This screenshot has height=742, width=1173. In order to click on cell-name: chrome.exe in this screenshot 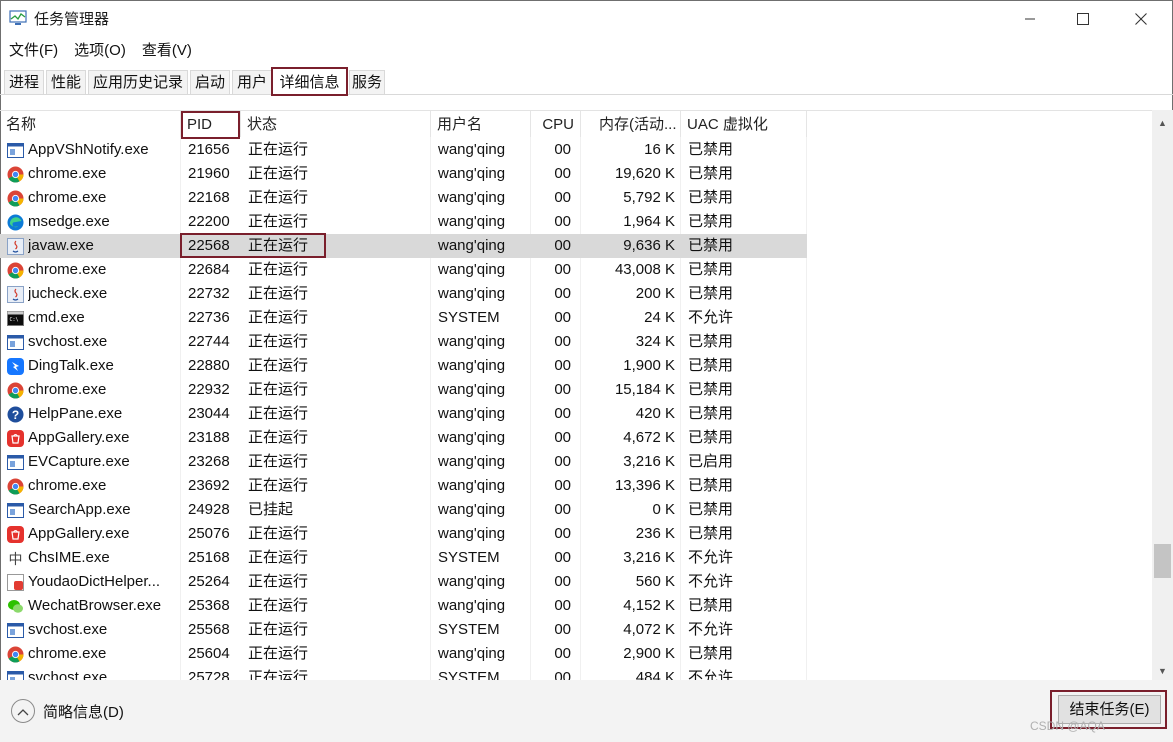, I will do `click(67, 485)`.